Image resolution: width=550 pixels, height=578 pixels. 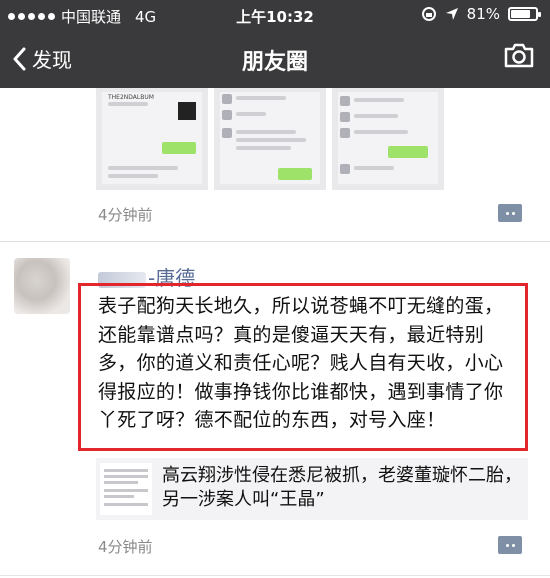 I want to click on album-logo-icon, so click(x=187, y=111).